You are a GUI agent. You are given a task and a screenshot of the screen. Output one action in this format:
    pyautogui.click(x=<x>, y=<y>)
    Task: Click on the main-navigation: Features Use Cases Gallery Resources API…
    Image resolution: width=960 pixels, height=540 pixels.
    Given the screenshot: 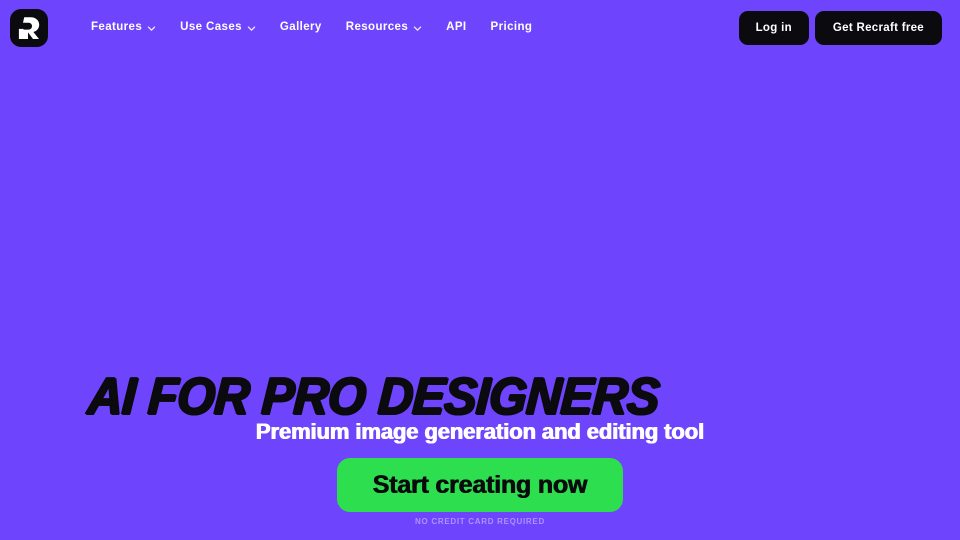 What is the action you would take?
    pyautogui.click(x=311, y=28)
    